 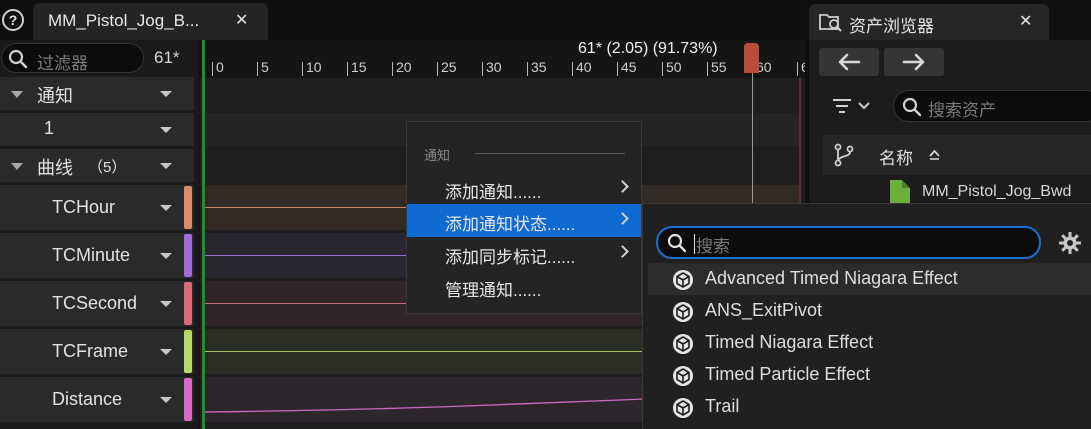 I want to click on gear-icon, so click(x=1070, y=243).